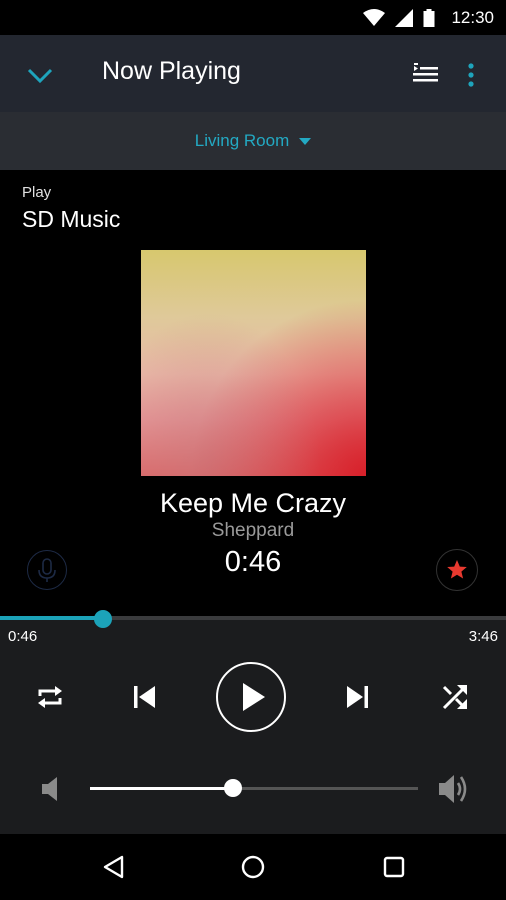 This screenshot has height=900, width=506. I want to click on repeat-button, so click(50, 697).